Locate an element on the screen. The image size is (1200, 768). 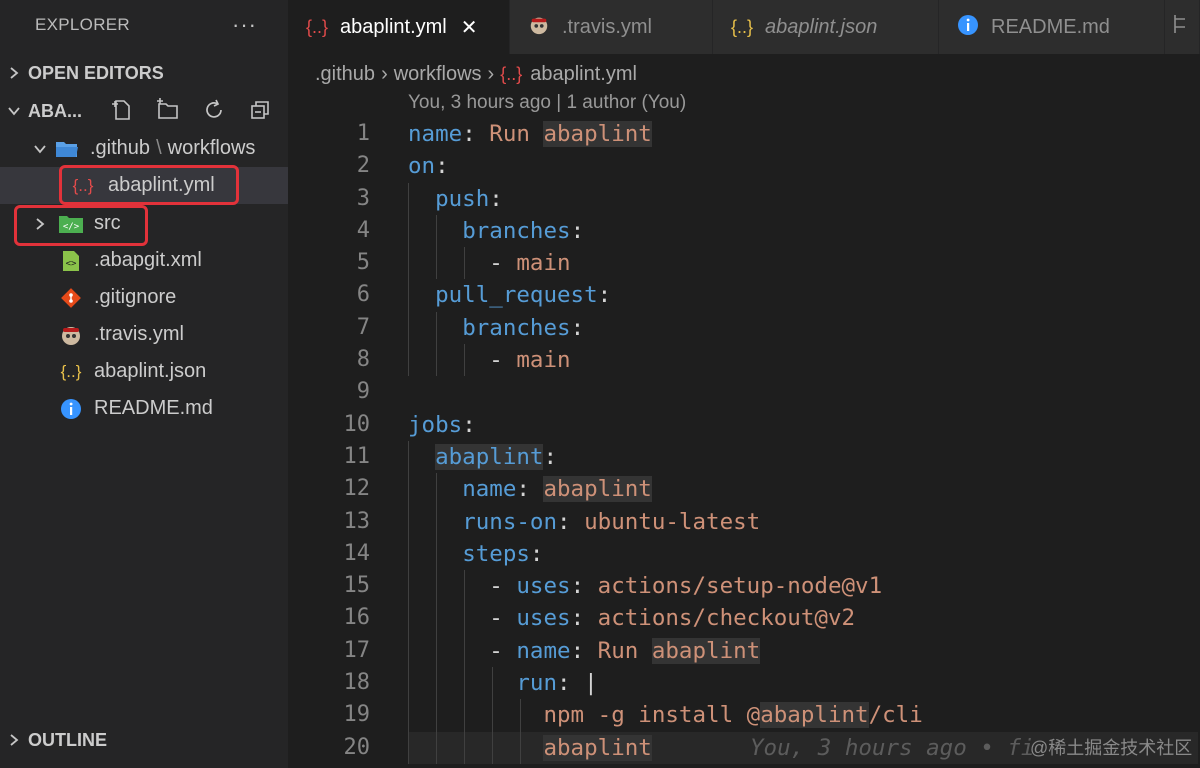
tab-travis-yml: .travis.yml is located at coordinates (611, 27).